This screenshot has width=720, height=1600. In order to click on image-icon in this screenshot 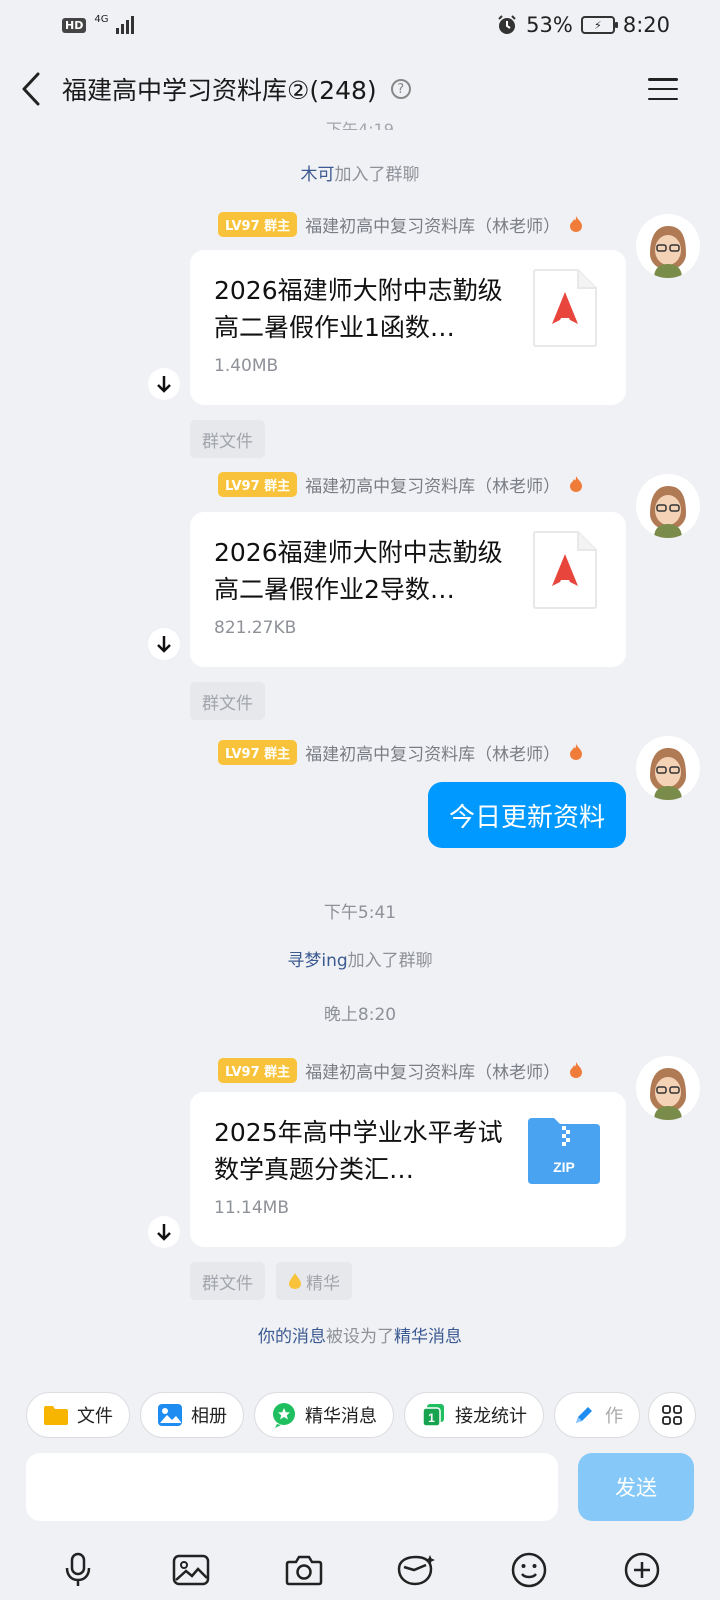, I will do `click(191, 1570)`.